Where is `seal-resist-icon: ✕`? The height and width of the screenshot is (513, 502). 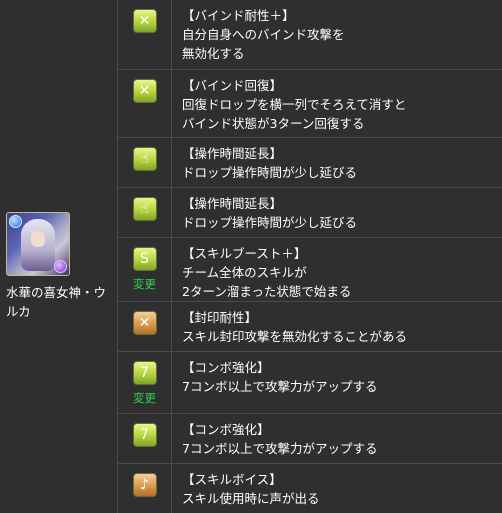 seal-resist-icon: ✕ is located at coordinates (144, 323).